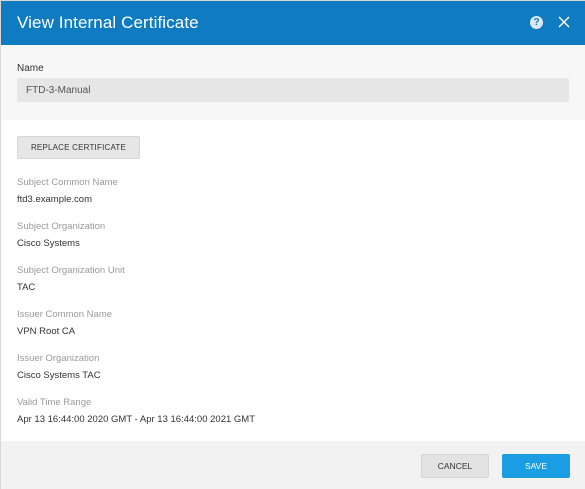  I want to click on subject-organization-unit: Subject Organization Unit TAC, so click(71, 279).